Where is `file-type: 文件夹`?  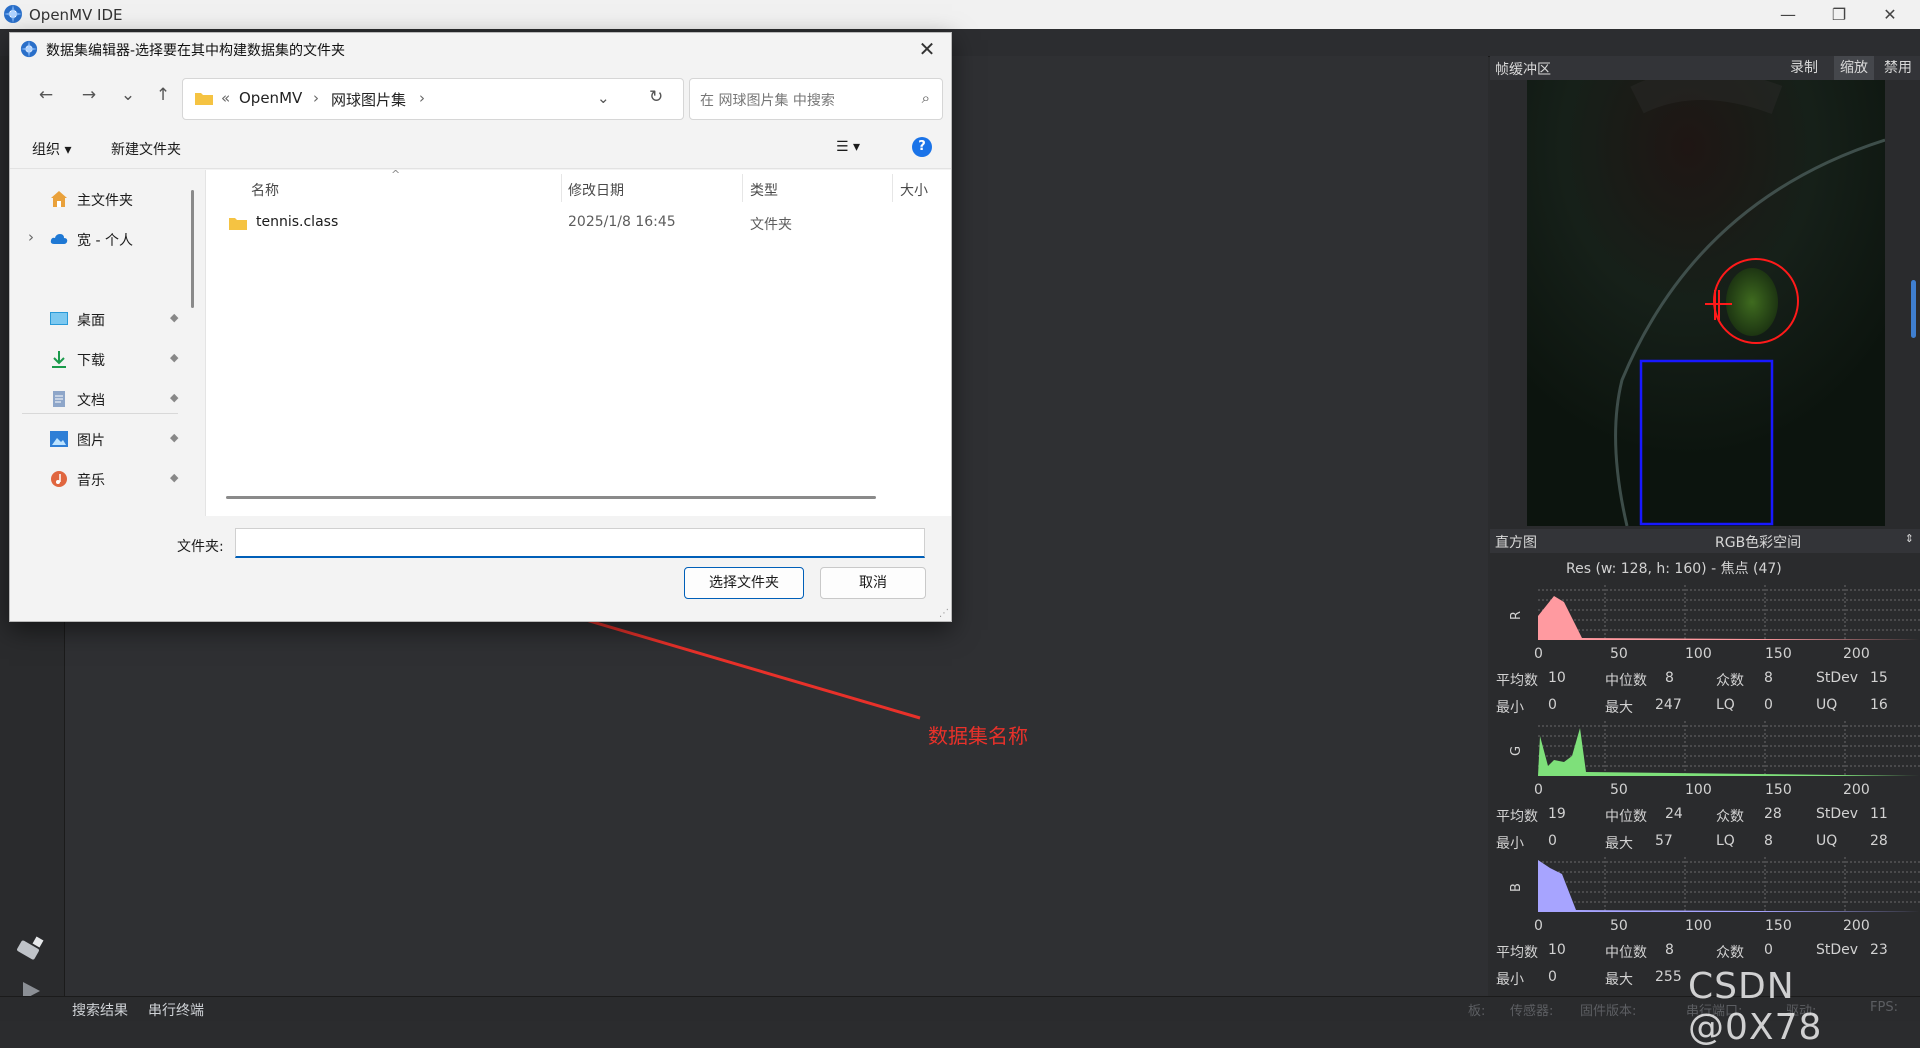
file-type: 文件夹 is located at coordinates (771, 225).